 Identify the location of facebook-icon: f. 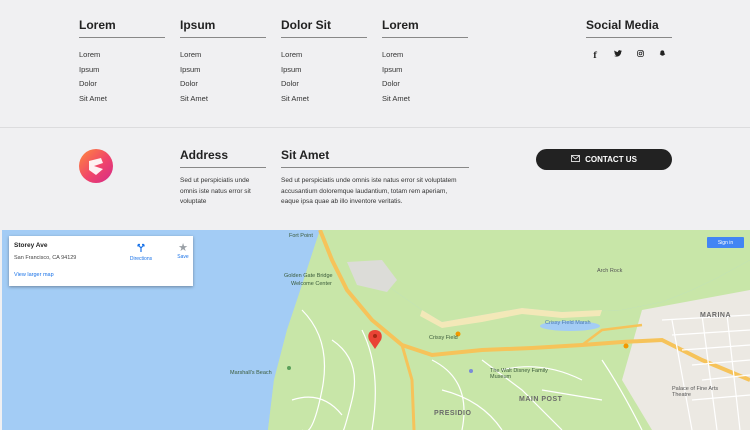
(595, 55).